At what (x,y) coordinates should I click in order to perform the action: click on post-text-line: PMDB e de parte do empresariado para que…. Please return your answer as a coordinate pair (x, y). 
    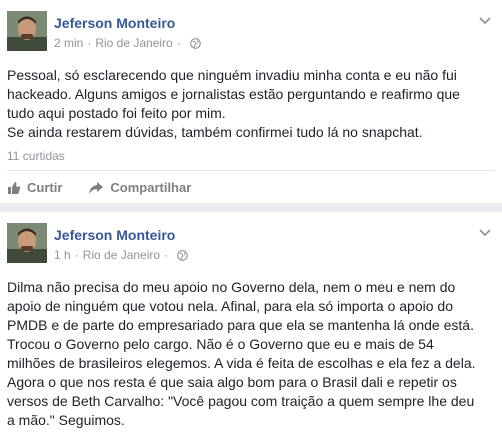
    Looking at the image, I should click on (240, 325).